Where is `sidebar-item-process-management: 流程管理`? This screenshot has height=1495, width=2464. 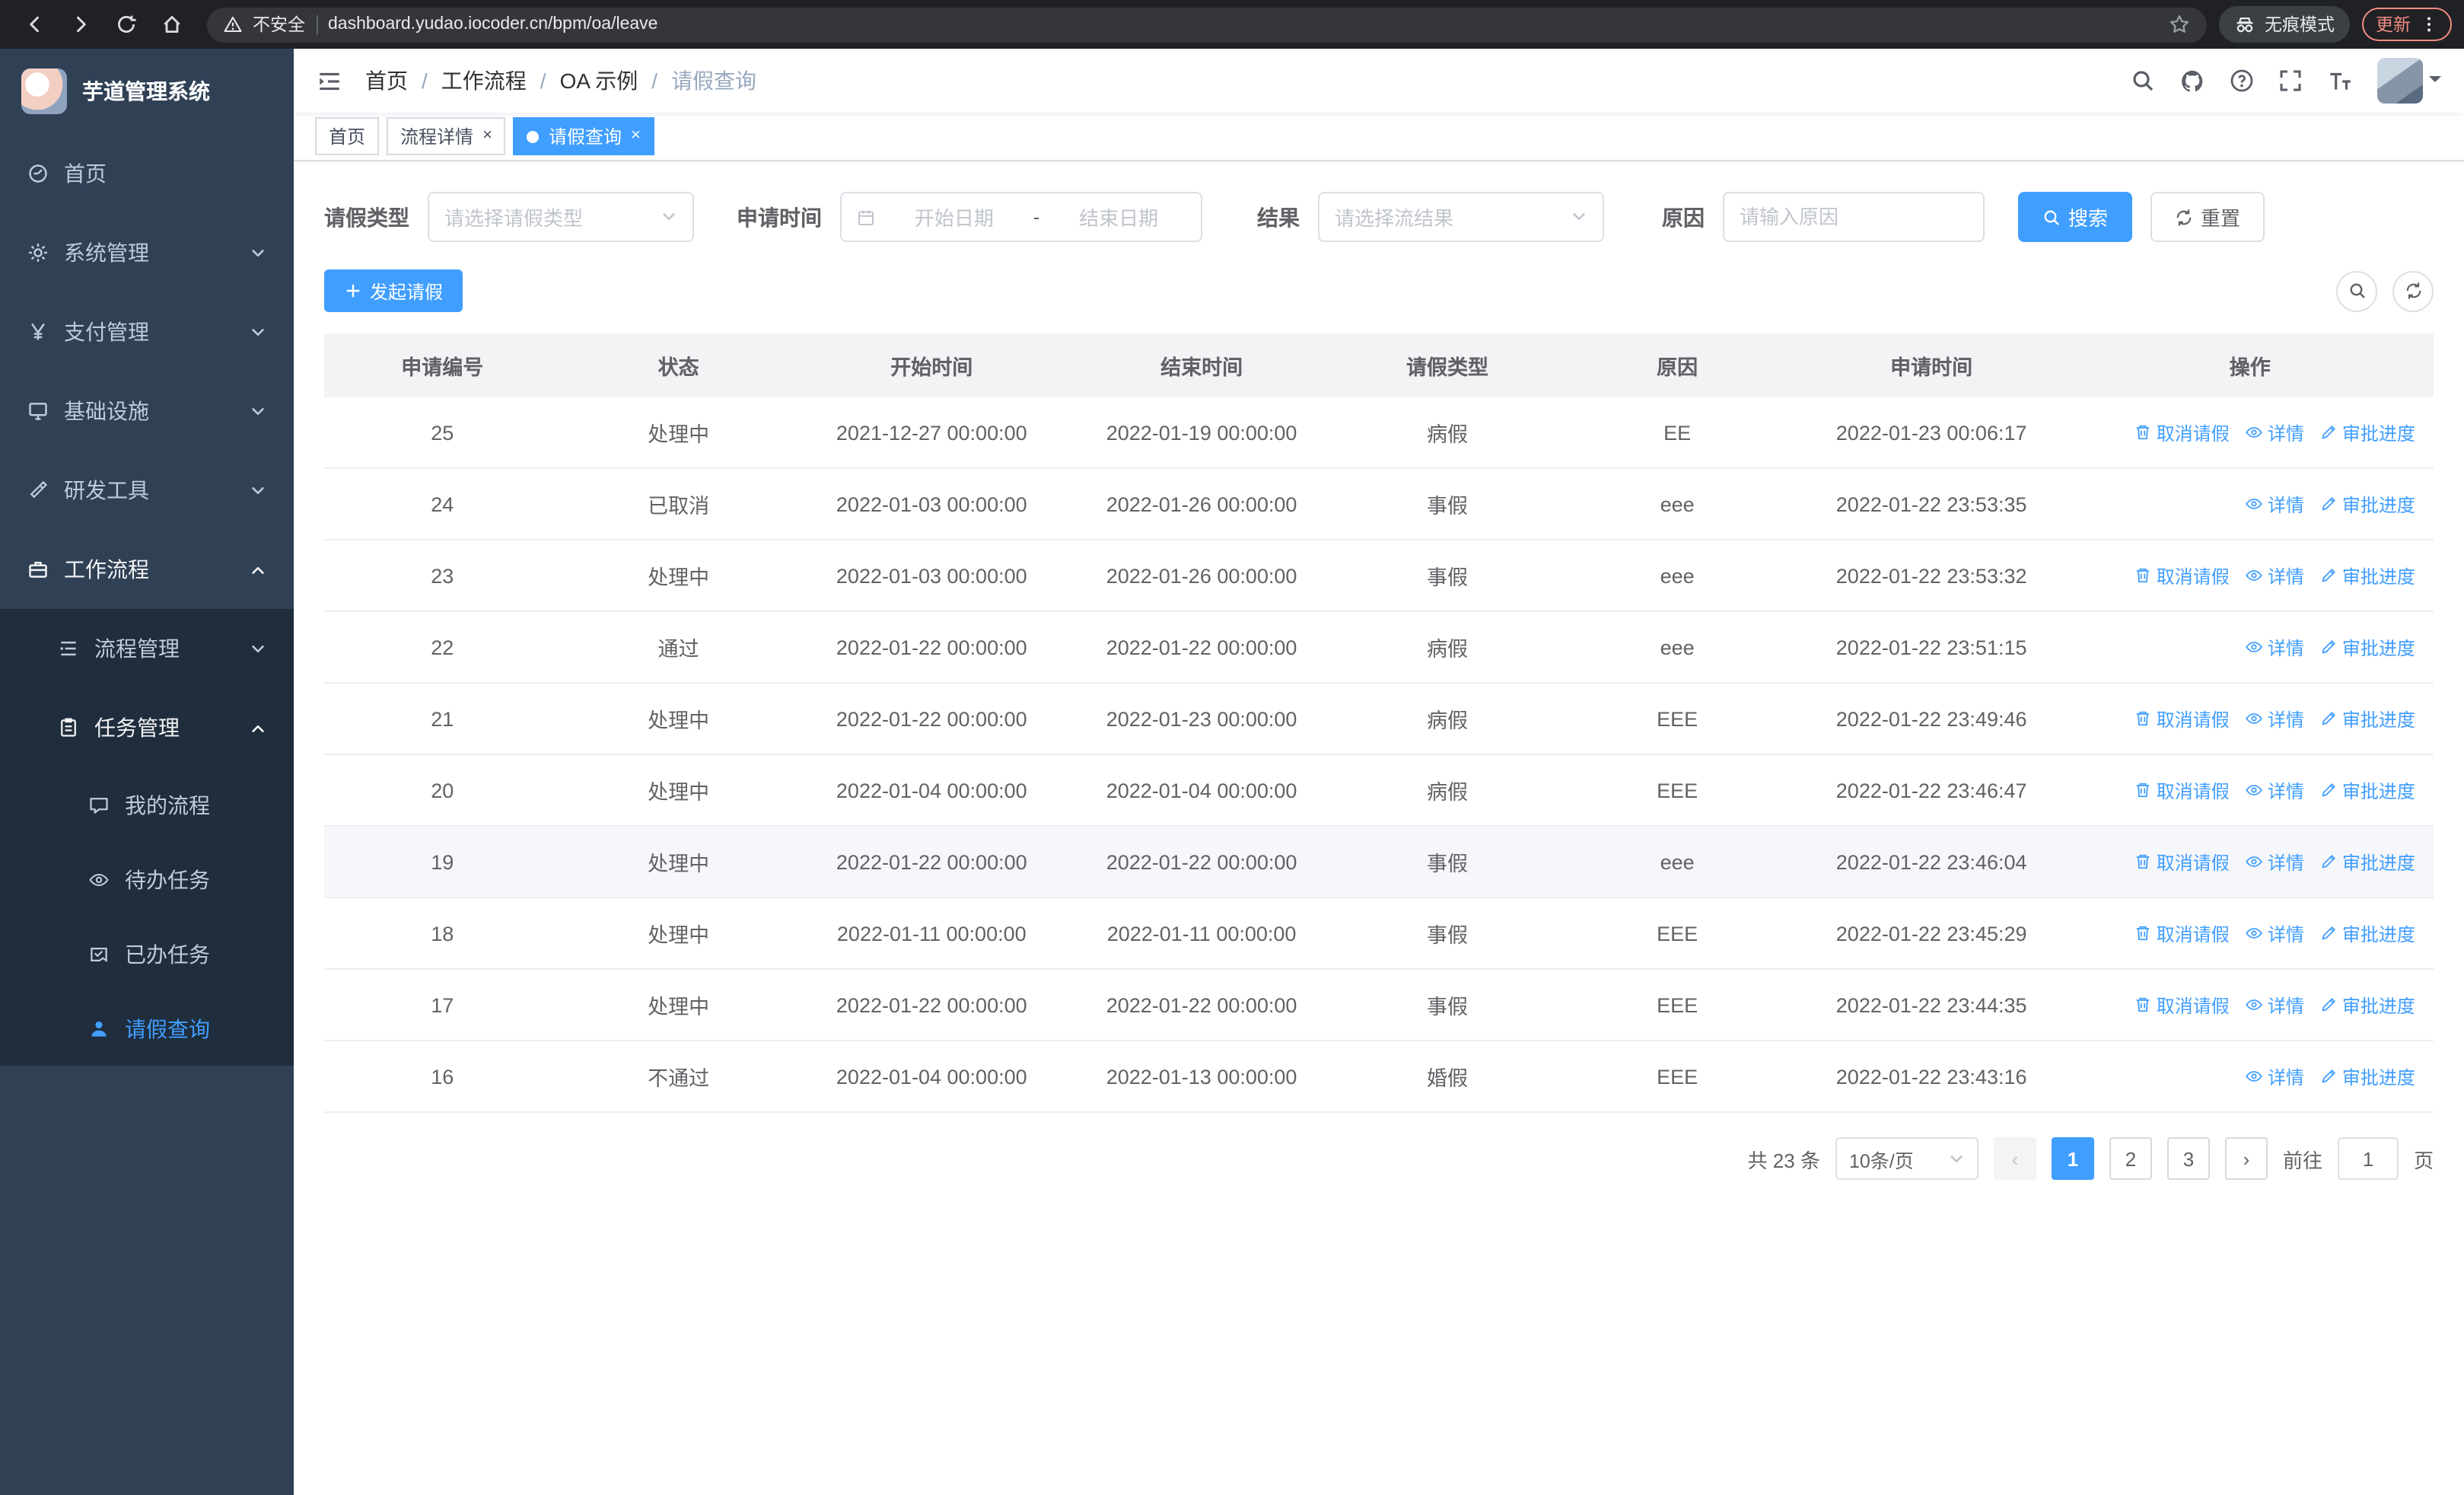
sidebar-item-process-management: 流程管理 is located at coordinates (147, 649).